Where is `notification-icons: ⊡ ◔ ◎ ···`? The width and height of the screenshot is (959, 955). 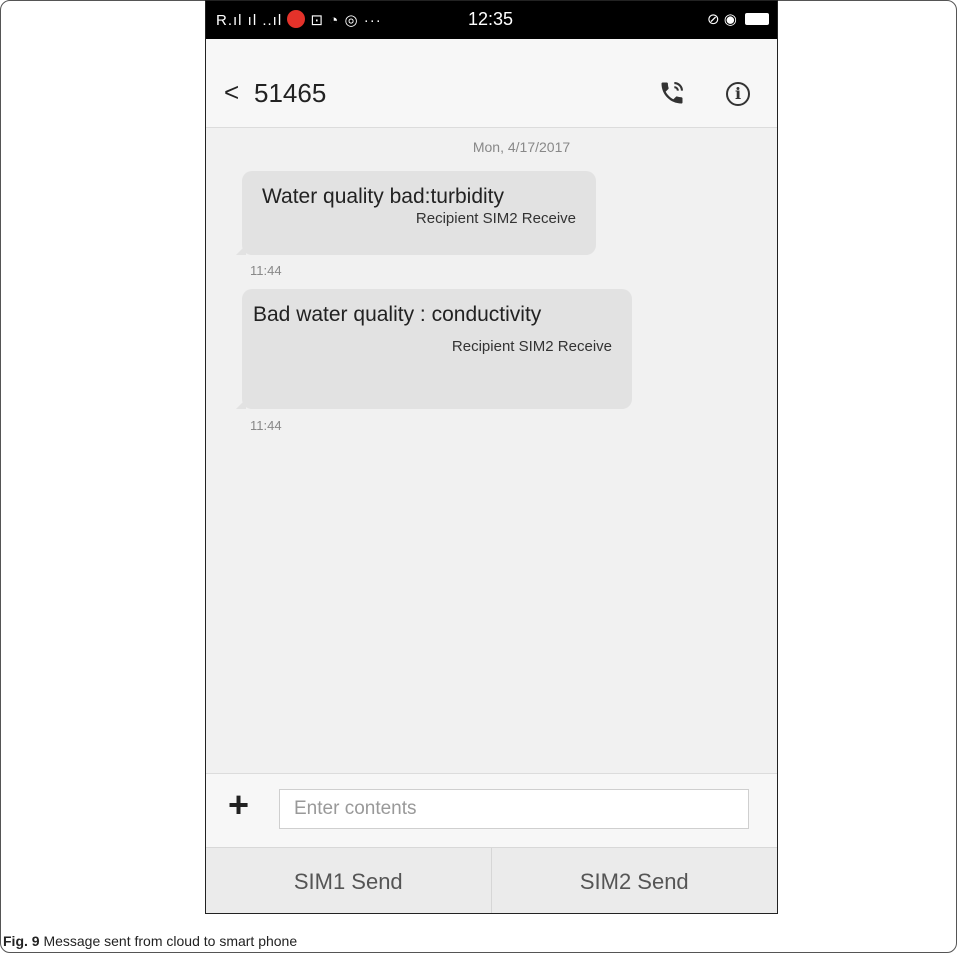 notification-icons: ⊡ ◔ ◎ ··· is located at coordinates (346, 20).